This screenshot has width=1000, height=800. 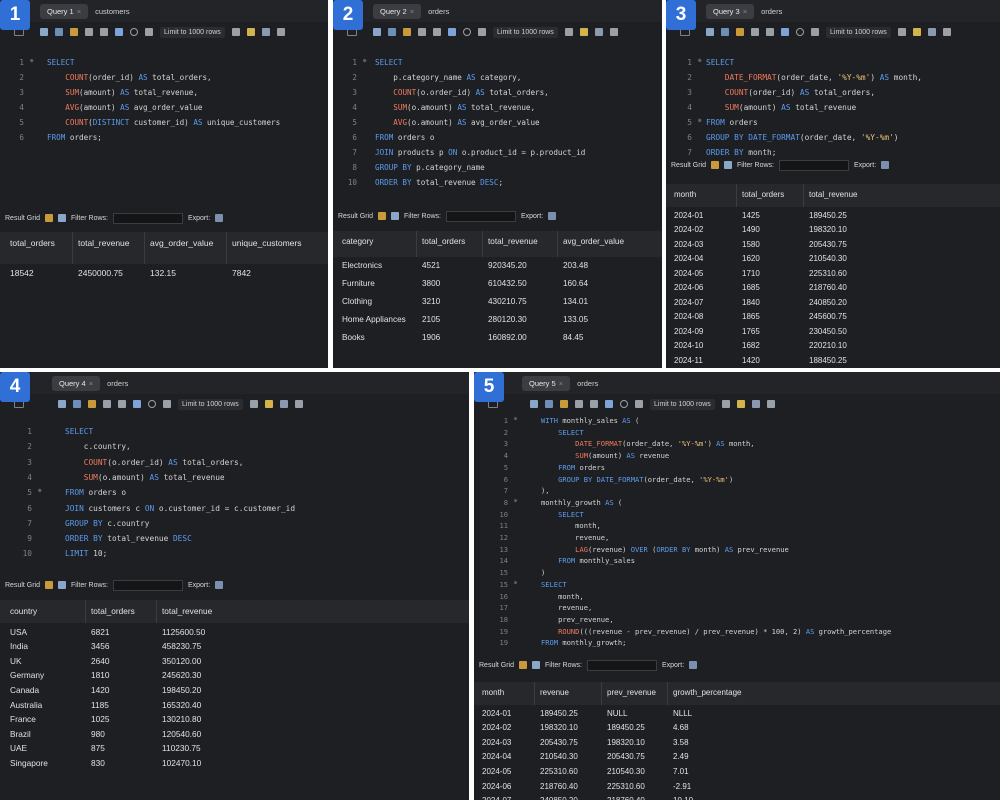 What do you see at coordinates (64, 11) in the screenshot?
I see `tab-query-1: Query 1 ×` at bounding box center [64, 11].